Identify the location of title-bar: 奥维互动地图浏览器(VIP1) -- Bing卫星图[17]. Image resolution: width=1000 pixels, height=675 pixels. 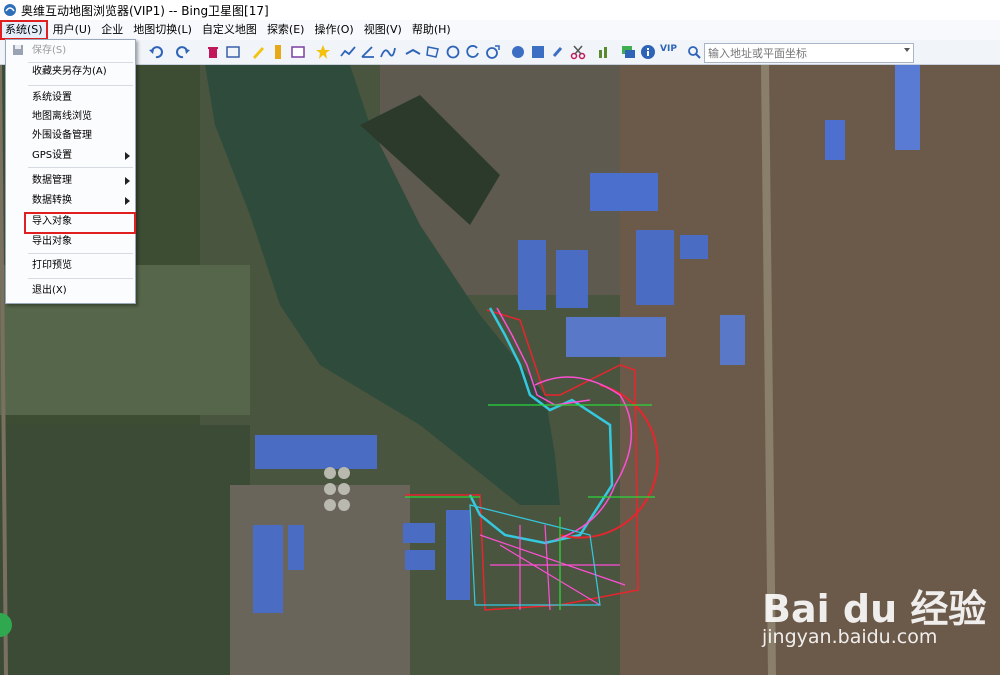
(500, 10).